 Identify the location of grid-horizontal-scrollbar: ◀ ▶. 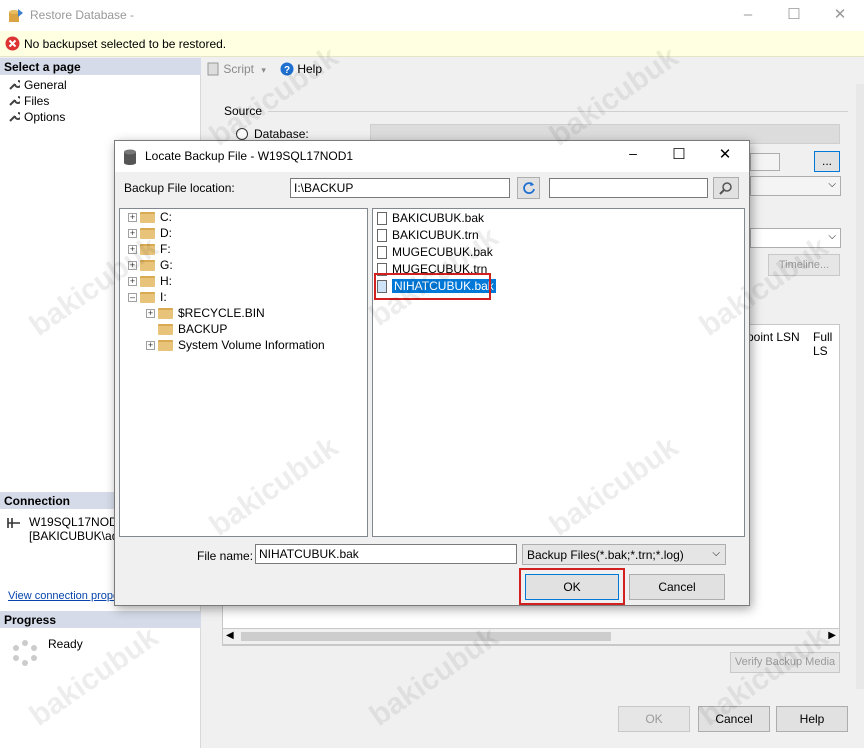
(531, 636).